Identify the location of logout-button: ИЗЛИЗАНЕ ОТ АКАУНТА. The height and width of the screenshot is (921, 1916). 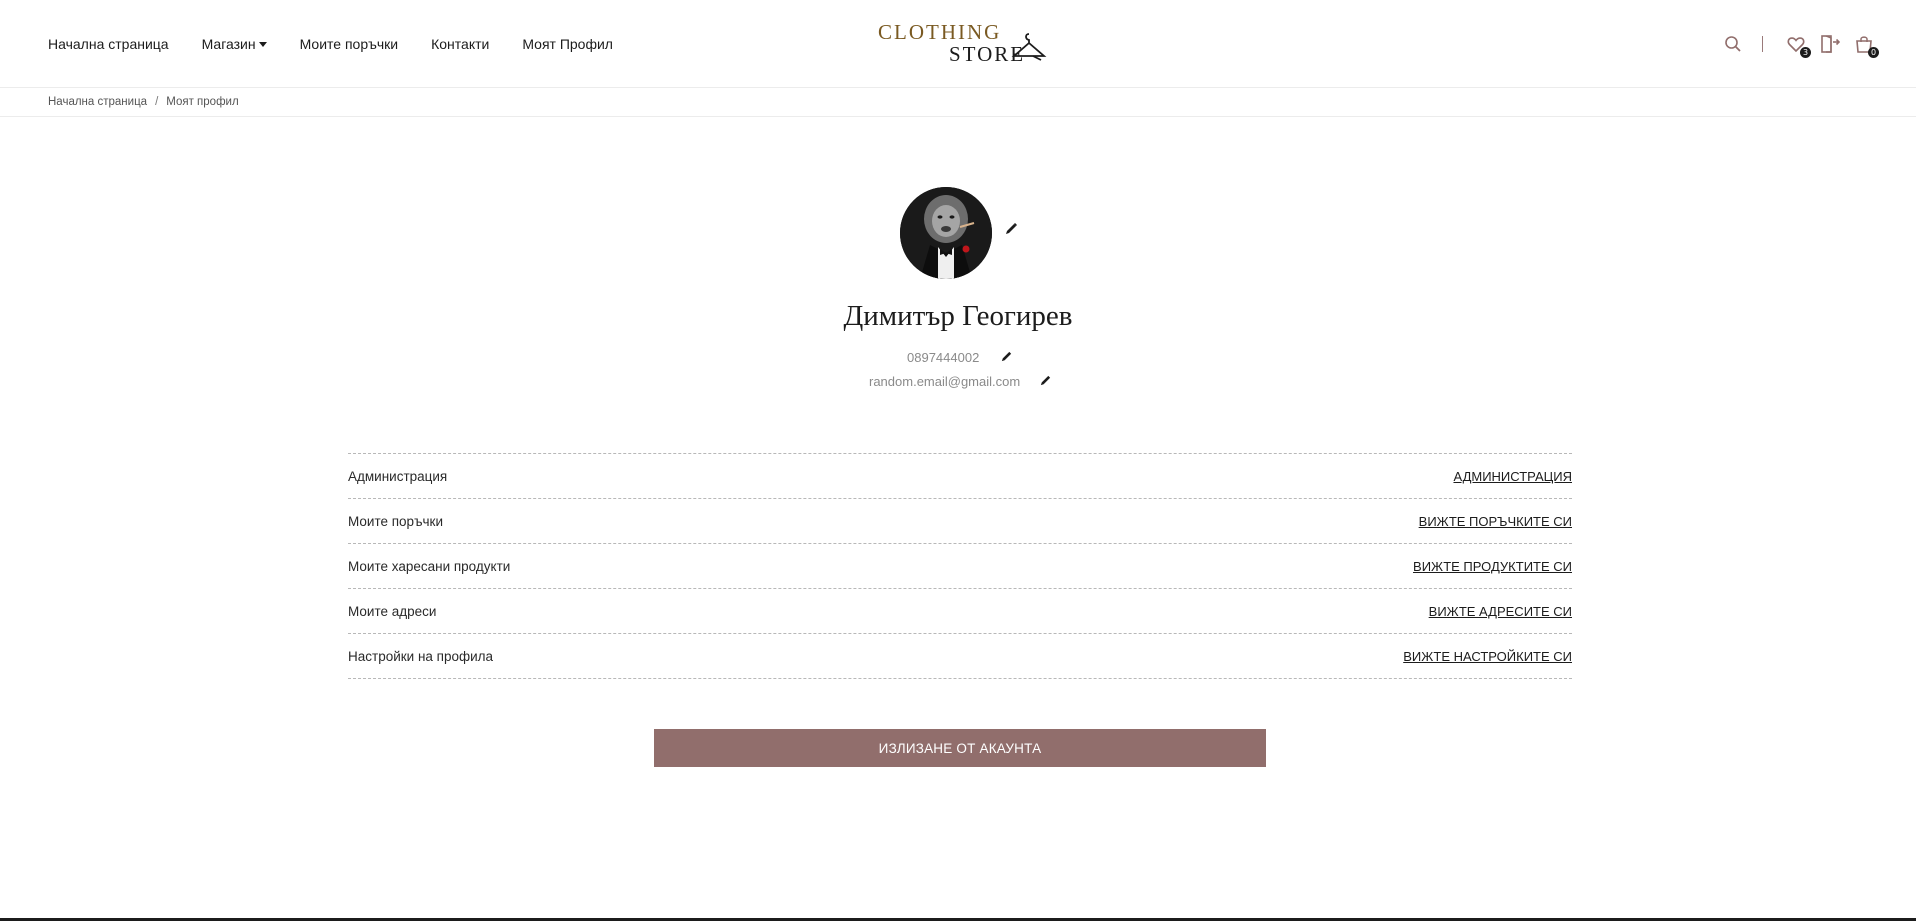
(960, 748).